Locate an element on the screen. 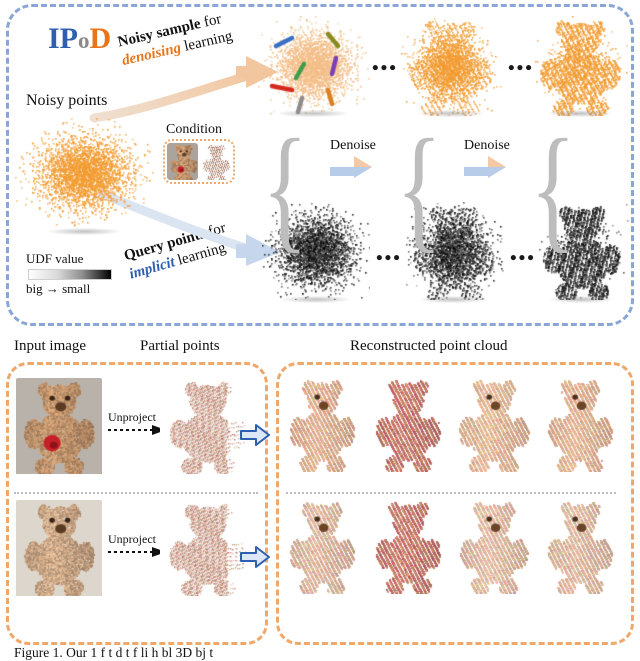  condition-point-image is located at coordinates (215, 161).